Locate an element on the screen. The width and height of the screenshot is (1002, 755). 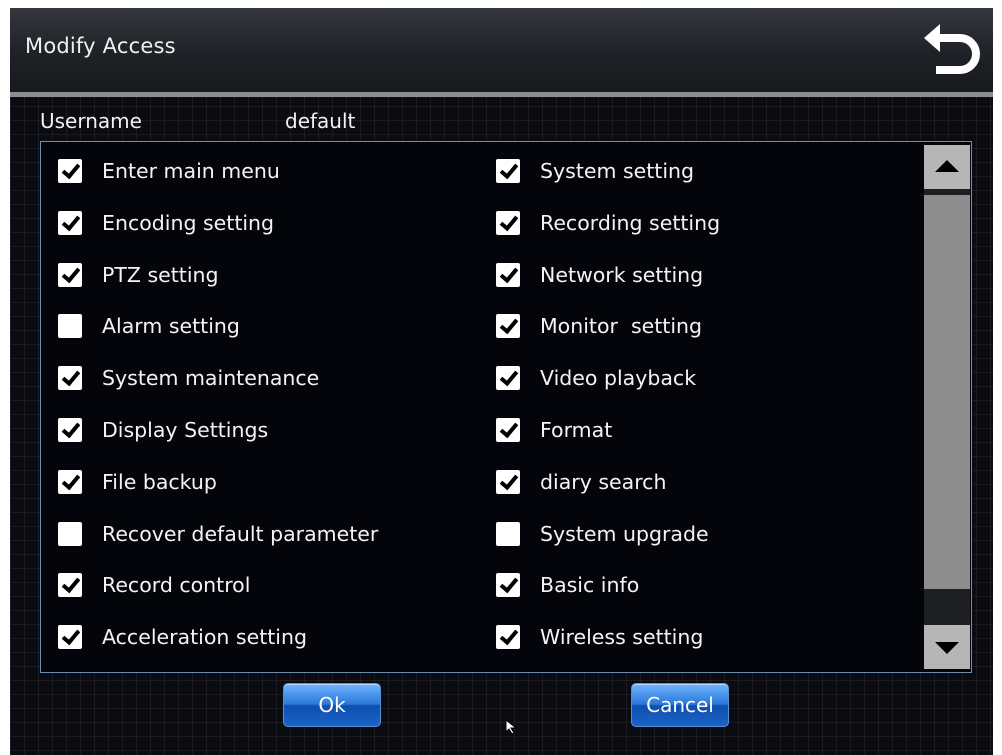
permission-item: Network setting is located at coordinates (599, 275).